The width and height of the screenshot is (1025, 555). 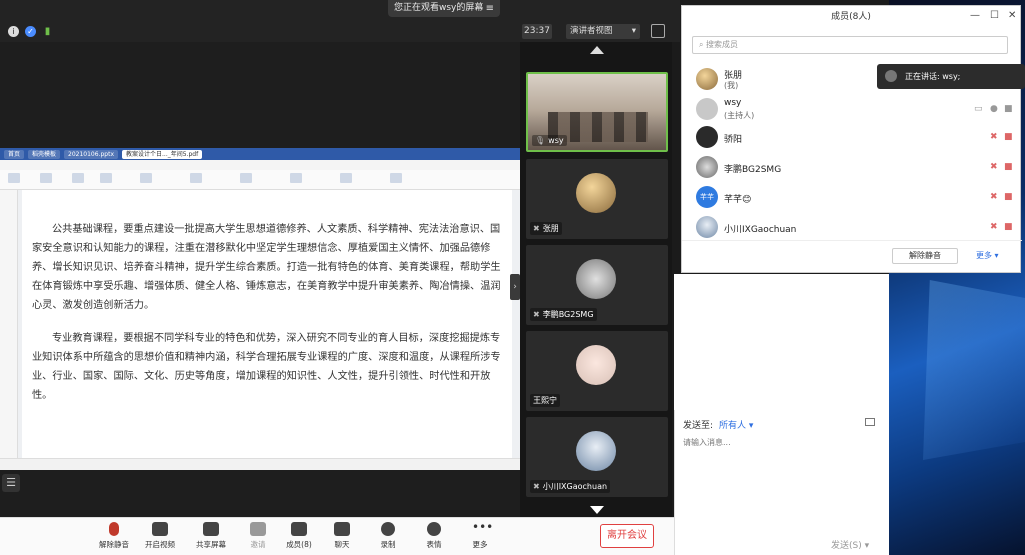 I want to click on member-row: 李鹏BG2SMG ✖ ■, so click(x=852, y=167).